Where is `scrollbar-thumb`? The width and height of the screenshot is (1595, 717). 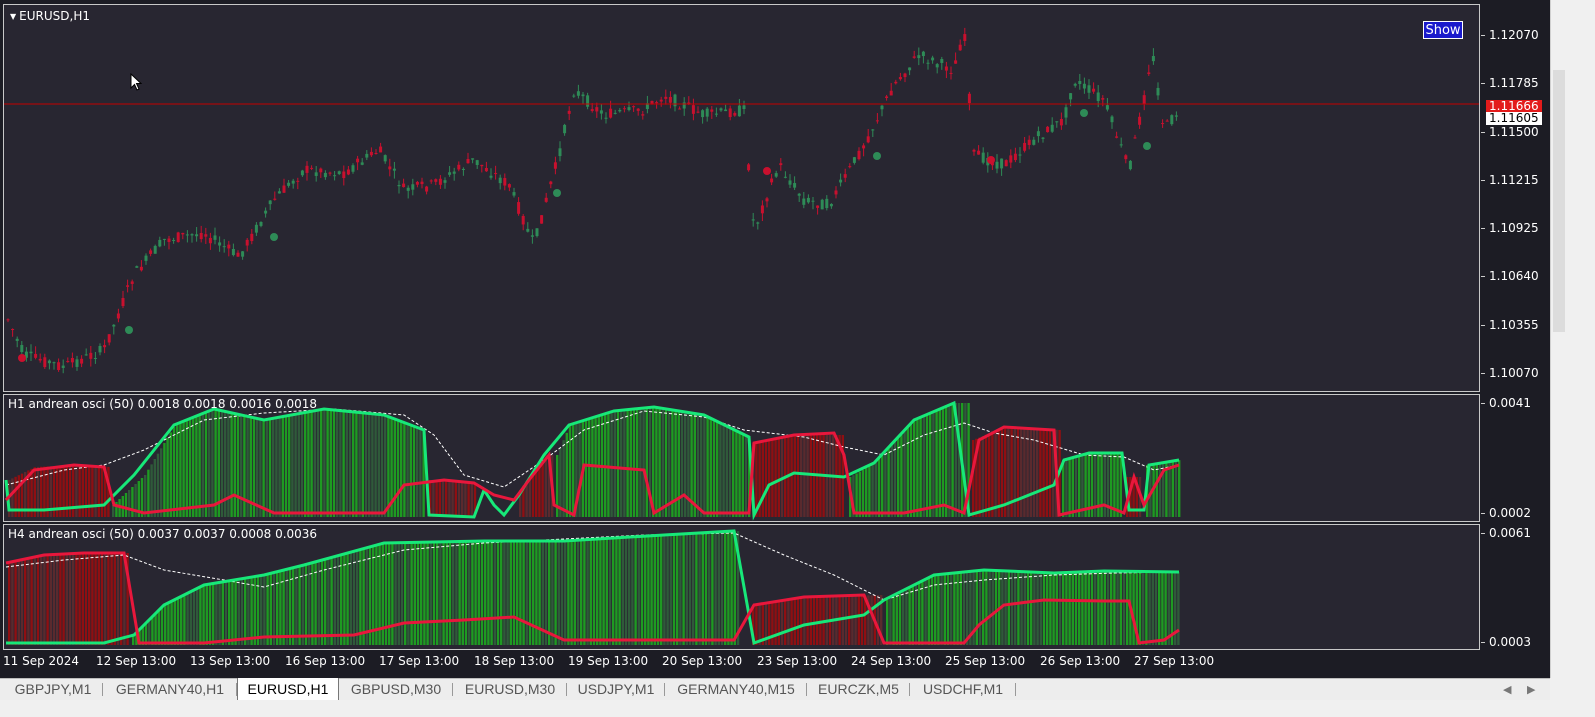
scrollbar-thumb is located at coordinates (1559, 201).